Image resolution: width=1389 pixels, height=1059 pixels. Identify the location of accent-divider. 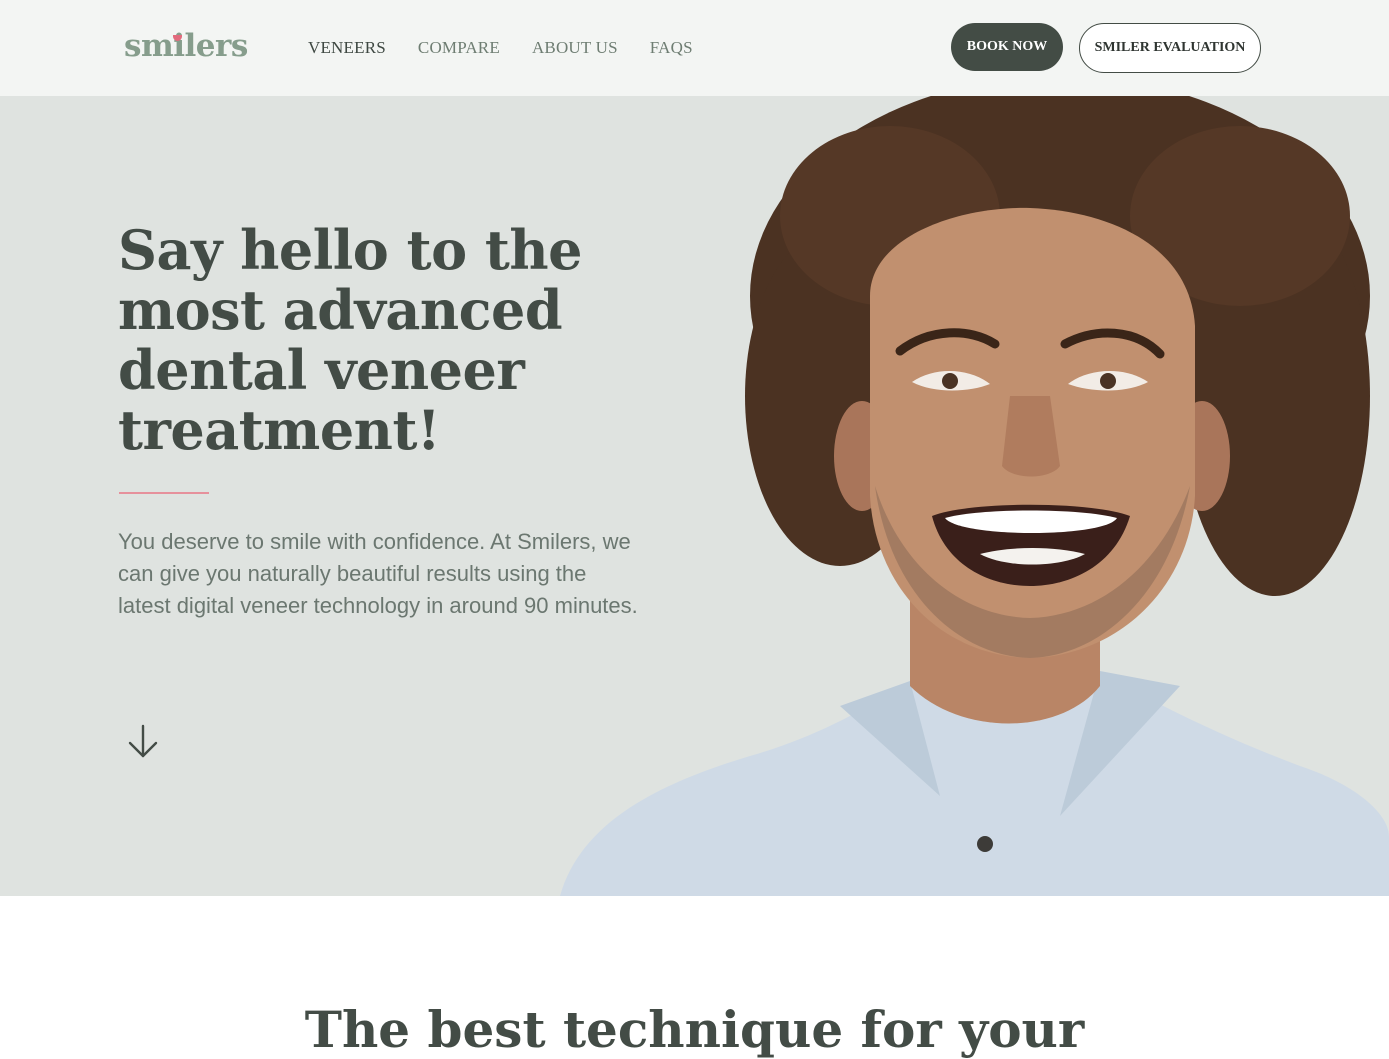
(164, 493).